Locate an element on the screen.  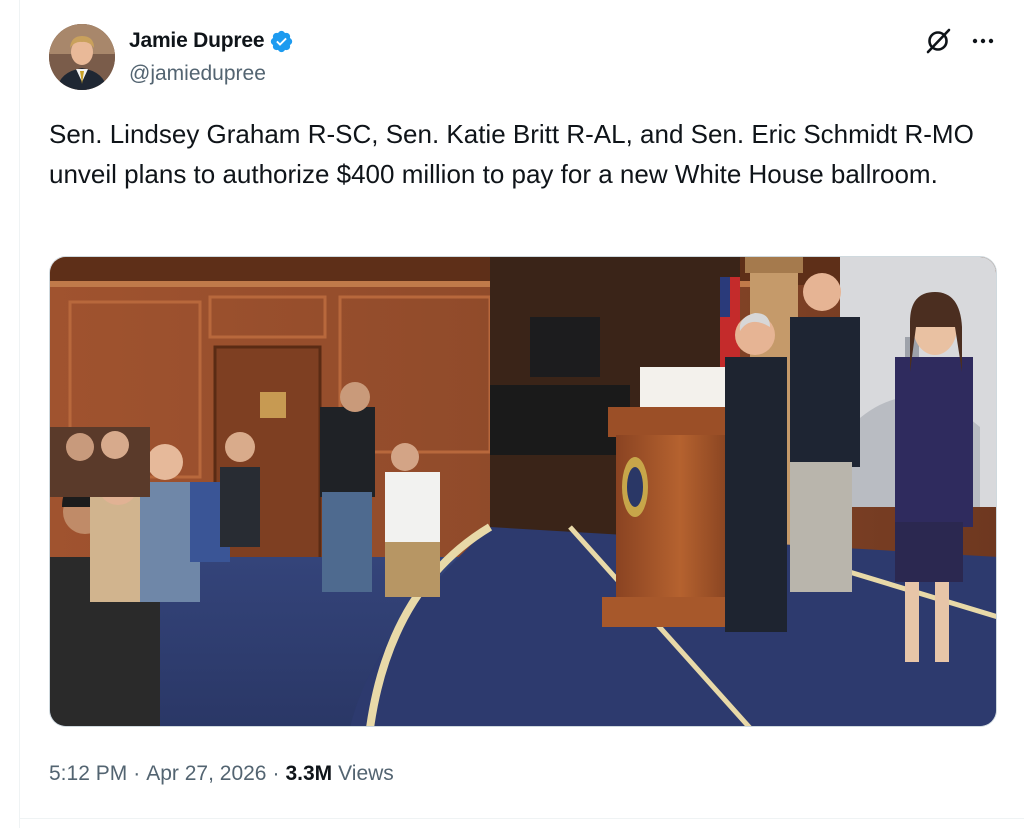
ellipsis-icon is located at coordinates (983, 41).